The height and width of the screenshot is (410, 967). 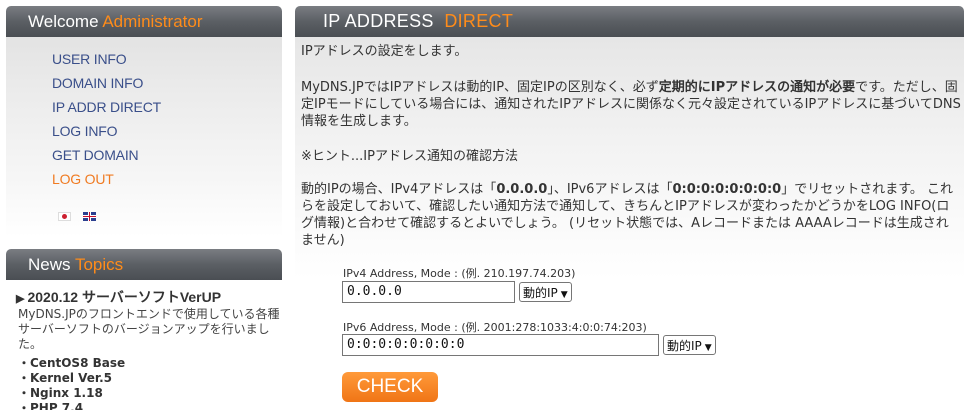 What do you see at coordinates (629, 21) in the screenshot?
I see `page-header: IP ADDRESS DIRECT` at bounding box center [629, 21].